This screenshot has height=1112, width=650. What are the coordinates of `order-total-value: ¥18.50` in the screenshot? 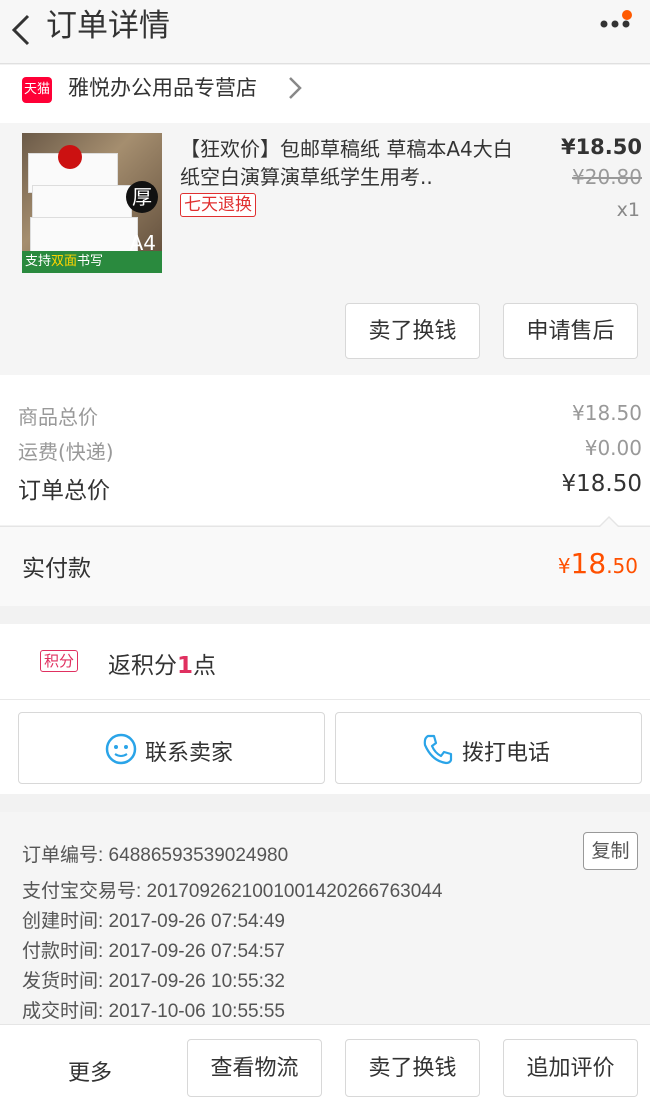 It's located at (601, 484).